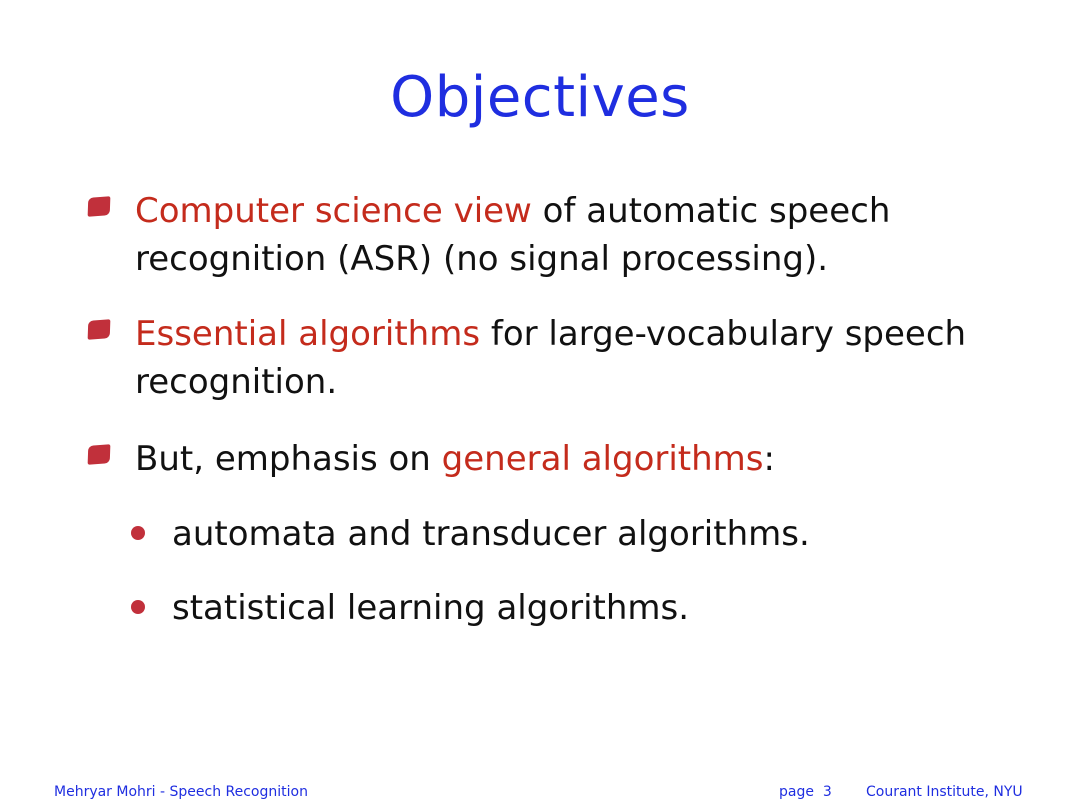 The height and width of the screenshot is (809, 1080). What do you see at coordinates (723, 334) in the screenshot?
I see `bullet-text: for large-vocabulary speech` at bounding box center [723, 334].